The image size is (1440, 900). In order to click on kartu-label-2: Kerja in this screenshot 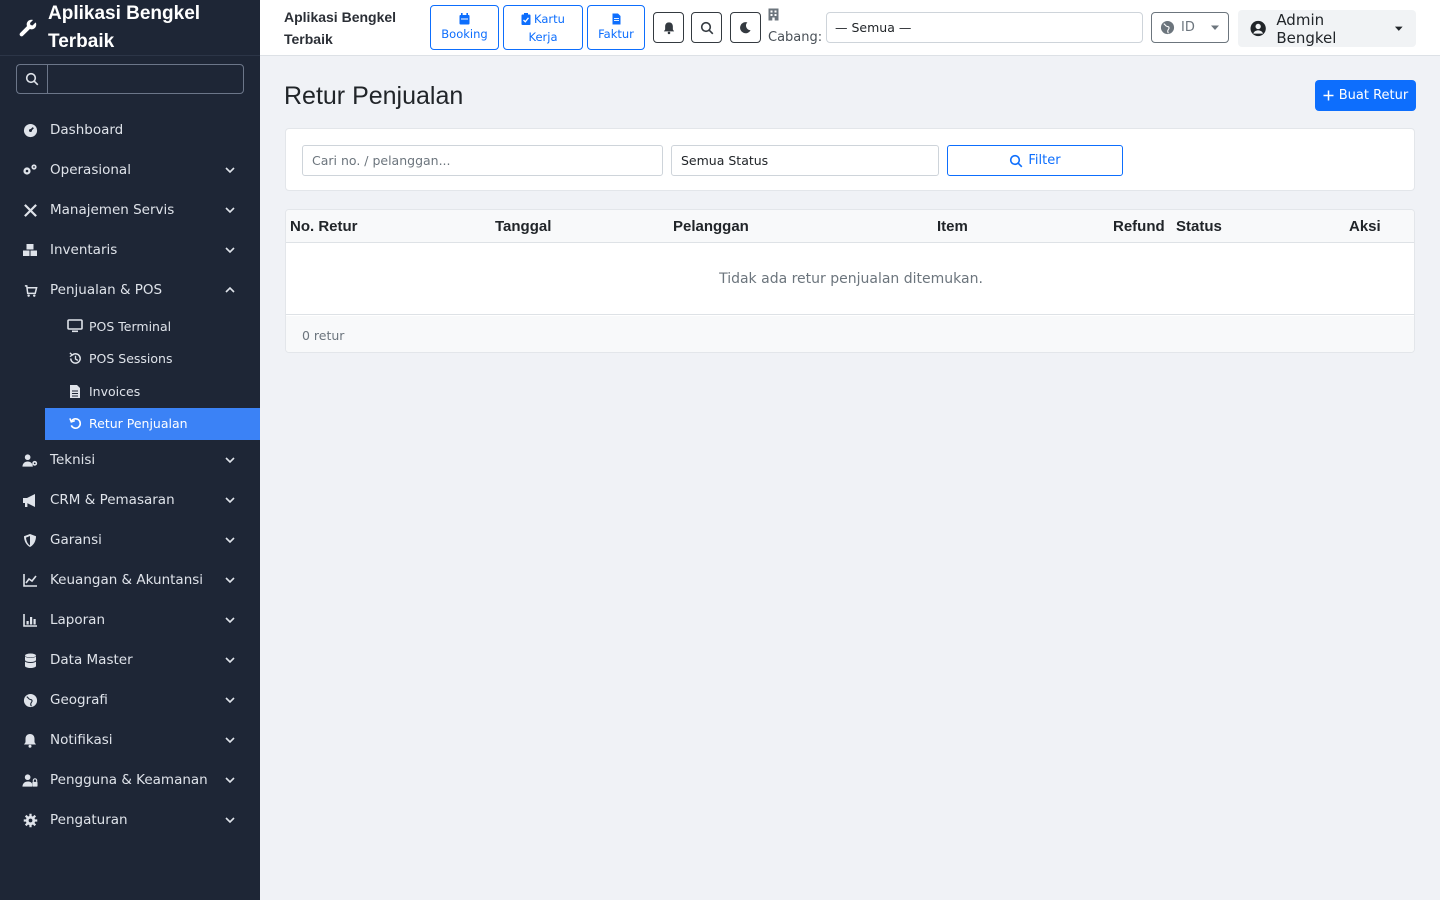, I will do `click(543, 36)`.